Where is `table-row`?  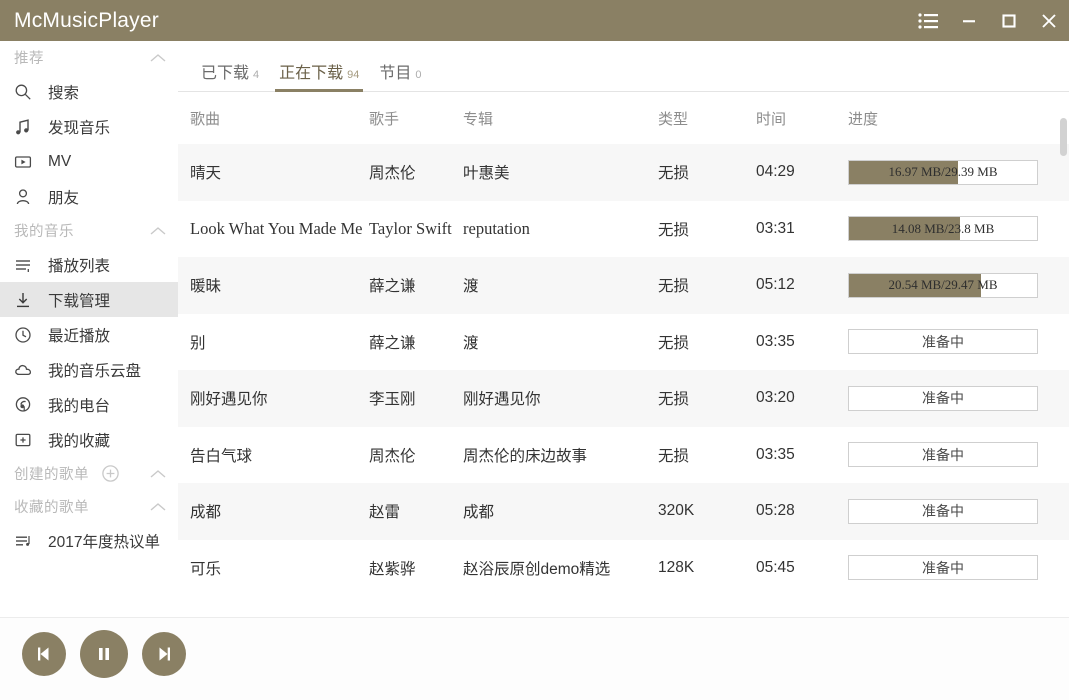
table-row is located at coordinates (623, 606).